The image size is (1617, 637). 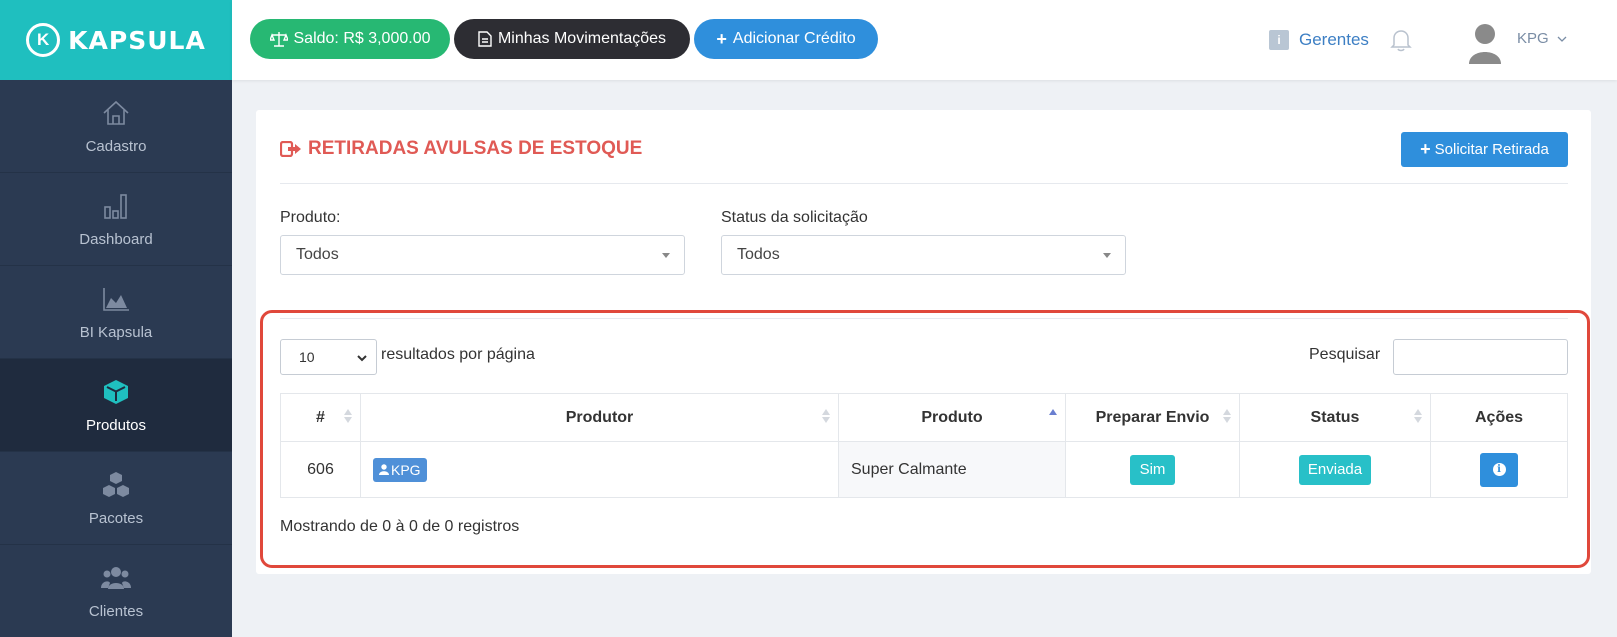 I want to click on sidebar-item-label: Pacotes, so click(x=116, y=518).